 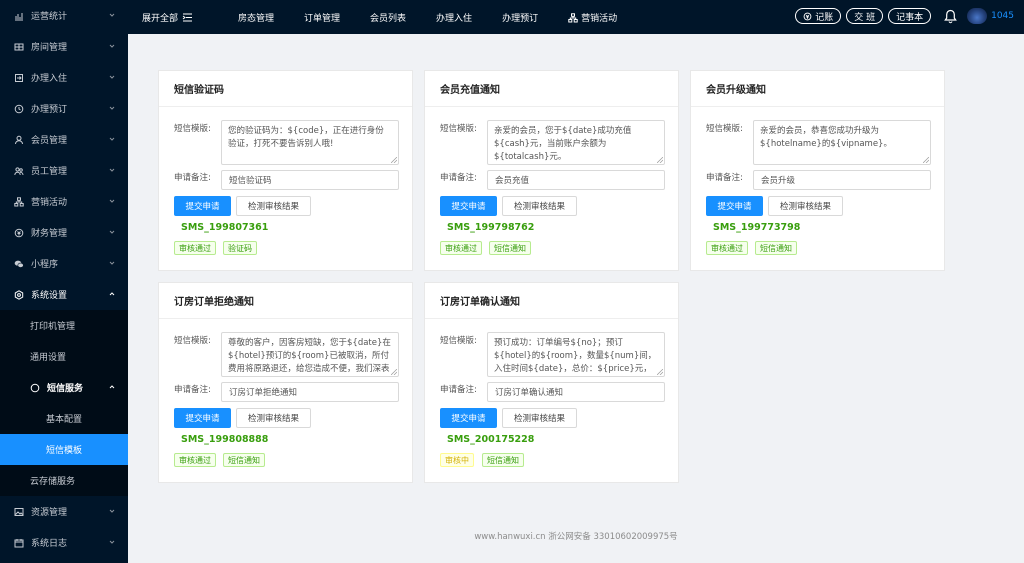 I want to click on sidebar-item-finance: 财务管理, so click(x=64, y=232).